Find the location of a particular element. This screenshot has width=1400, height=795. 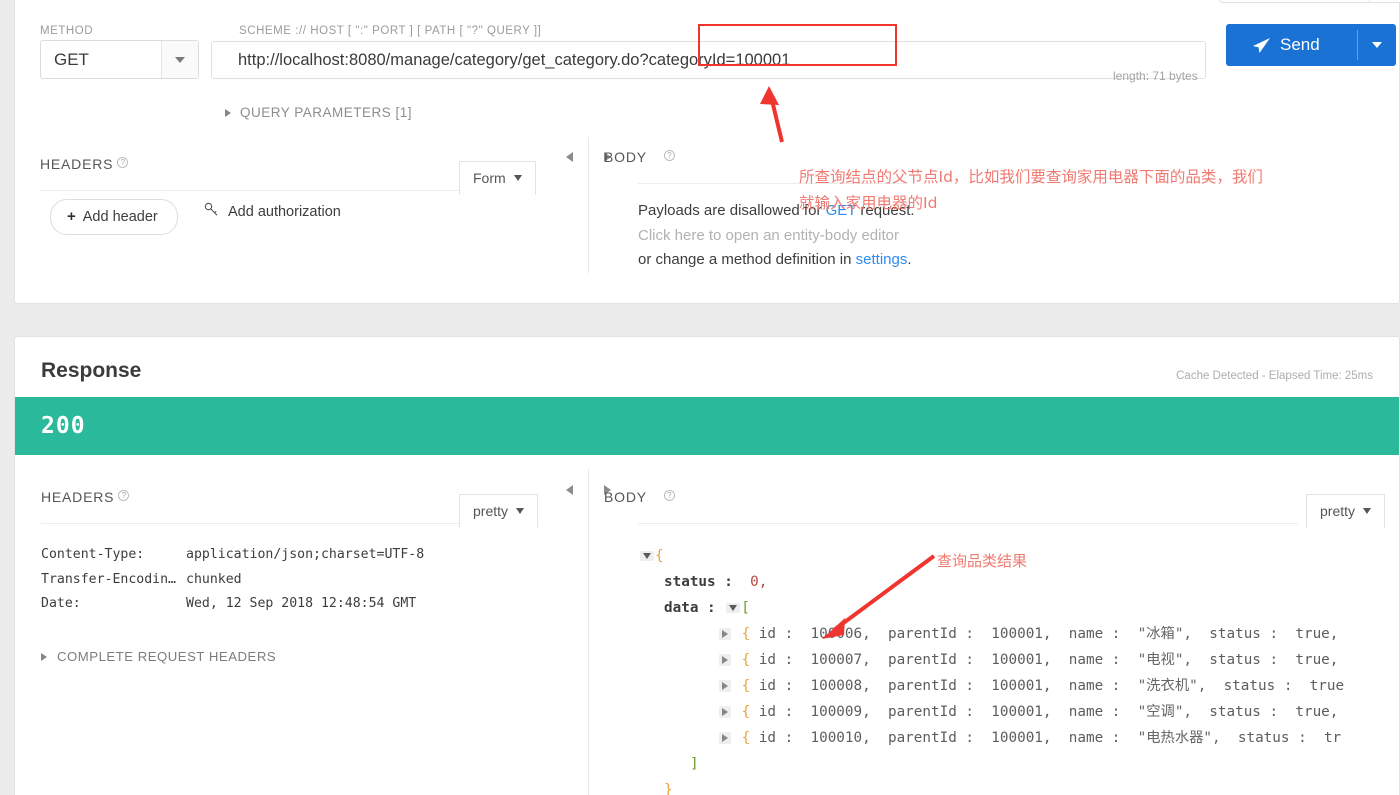

json-root-collapse-toggle is located at coordinates (646, 556).